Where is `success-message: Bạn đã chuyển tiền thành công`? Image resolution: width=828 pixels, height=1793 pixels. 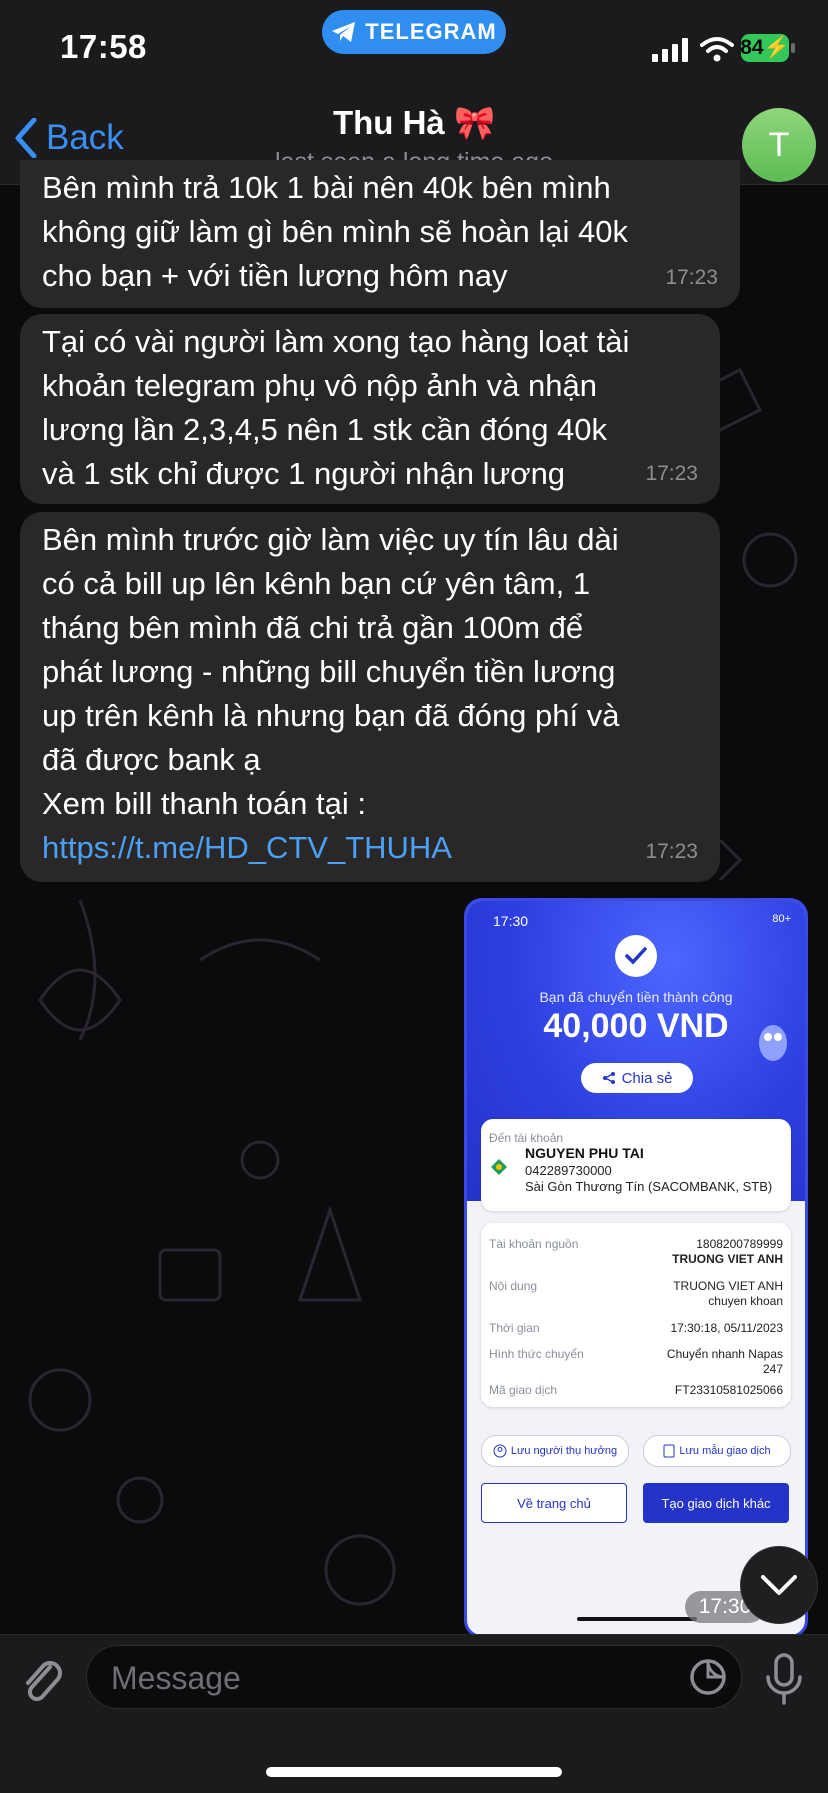
success-message: Bạn đã chuyển tiền thành công is located at coordinates (636, 997).